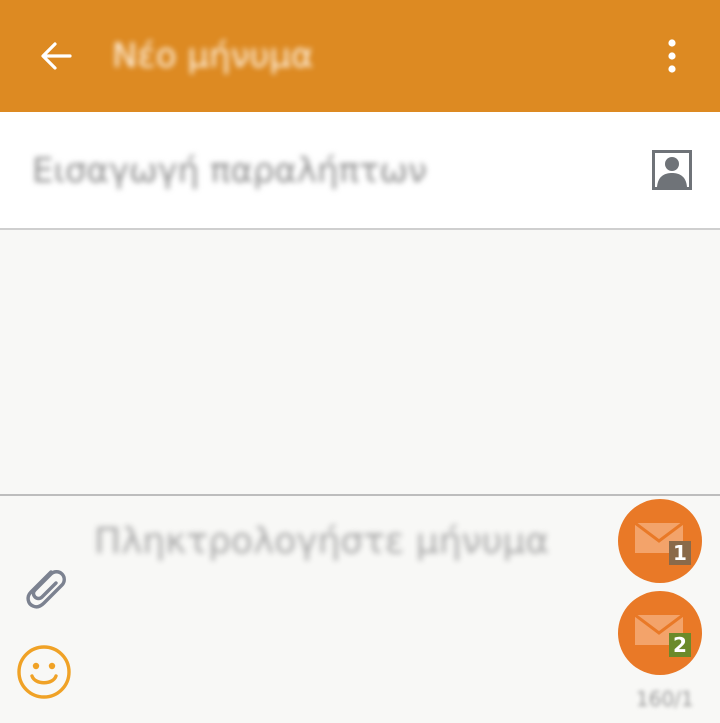  I want to click on more-options-button, so click(672, 56).